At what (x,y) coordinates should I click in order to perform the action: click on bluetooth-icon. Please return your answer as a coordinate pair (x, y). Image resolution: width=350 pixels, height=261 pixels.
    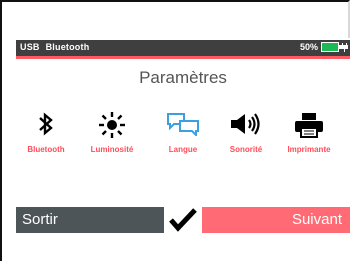
    Looking at the image, I should click on (46, 124).